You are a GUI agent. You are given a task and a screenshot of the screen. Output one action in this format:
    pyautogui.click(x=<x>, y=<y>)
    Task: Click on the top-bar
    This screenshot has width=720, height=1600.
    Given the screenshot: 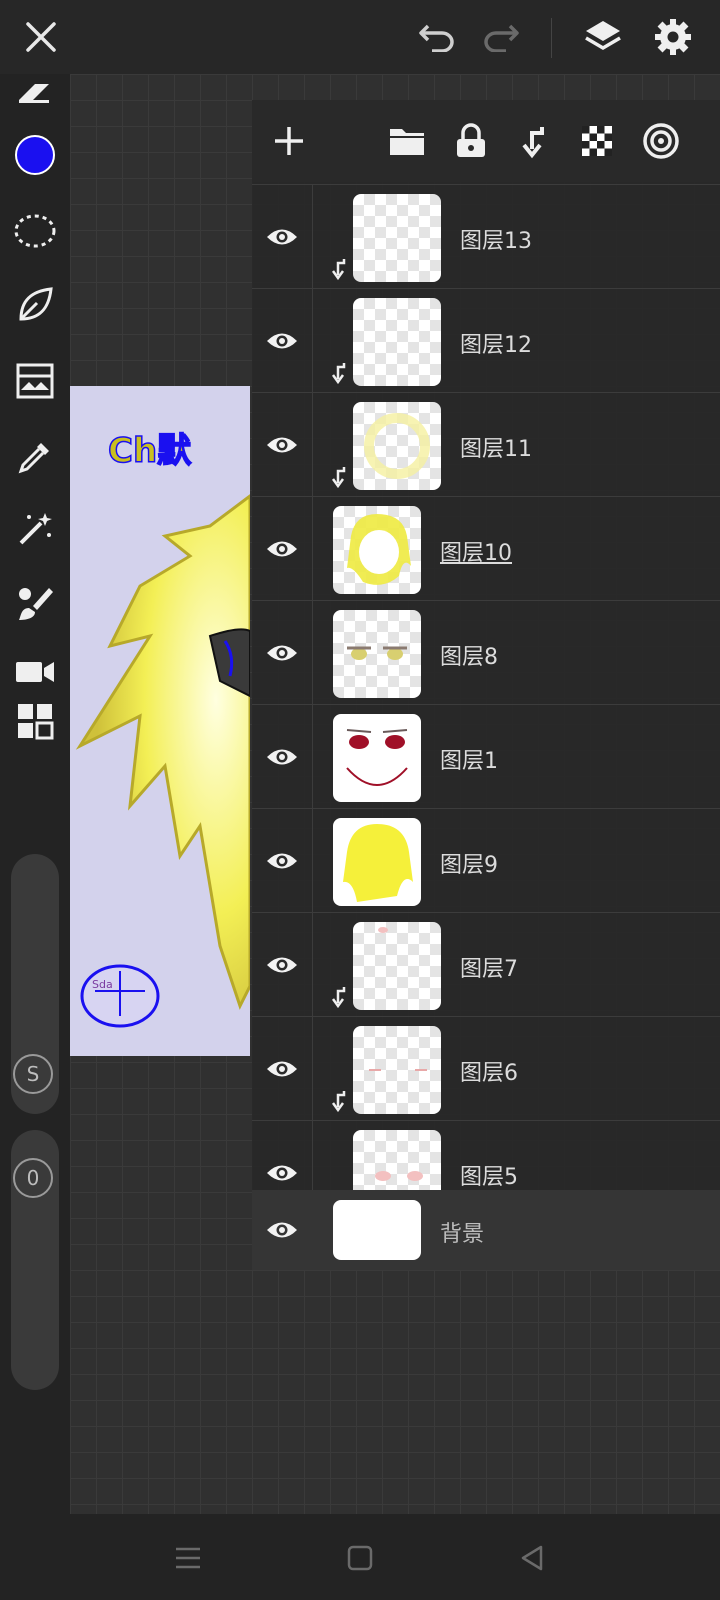 What is the action you would take?
    pyautogui.click(x=360, y=37)
    